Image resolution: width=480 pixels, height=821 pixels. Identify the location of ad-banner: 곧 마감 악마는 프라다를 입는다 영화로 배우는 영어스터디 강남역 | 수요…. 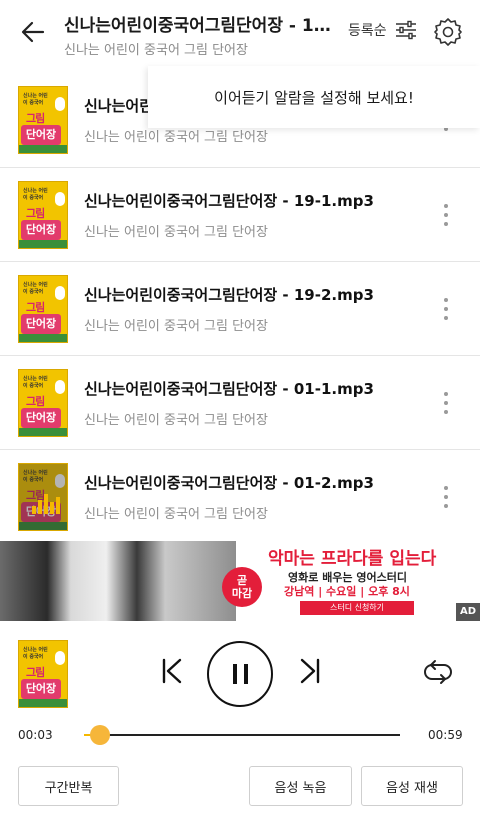
(240, 581).